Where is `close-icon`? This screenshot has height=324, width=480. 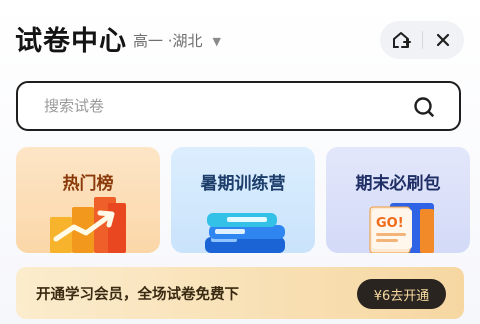
close-icon is located at coordinates (443, 40).